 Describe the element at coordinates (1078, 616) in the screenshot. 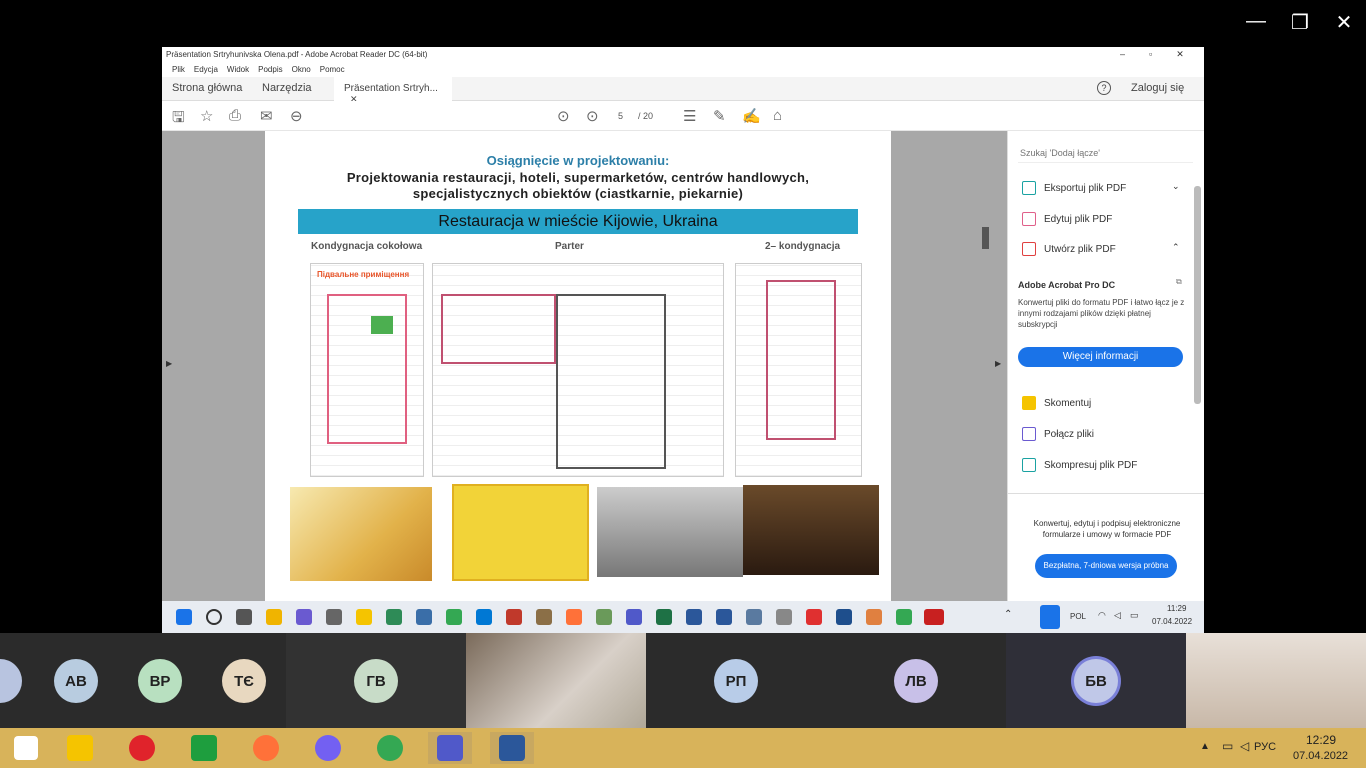

I see `language-indicator: POL` at that location.